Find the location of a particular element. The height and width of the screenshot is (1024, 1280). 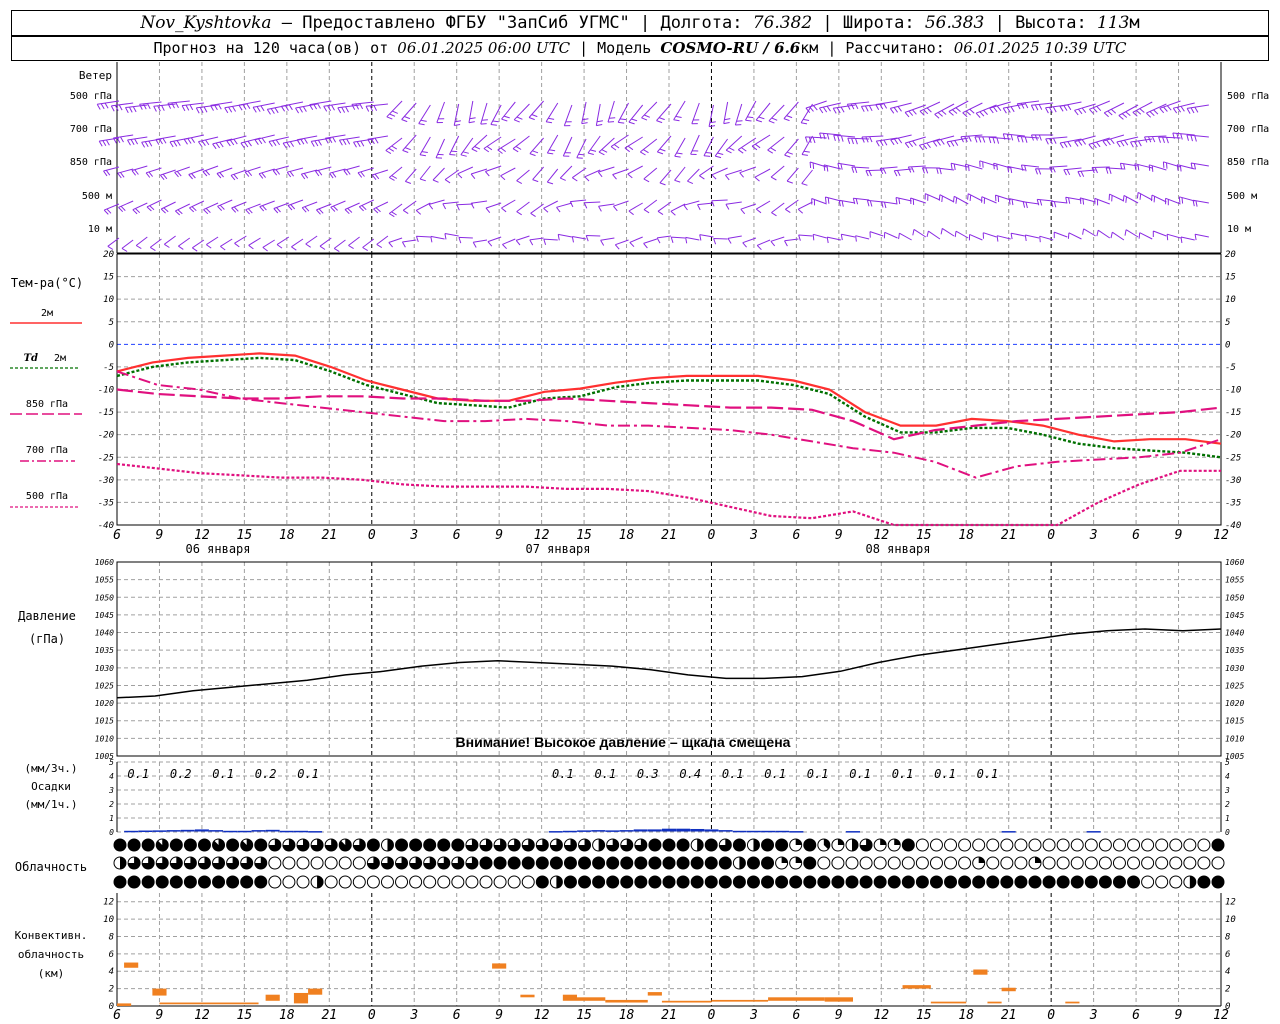

y-tick-label: 1045 is located at coordinates (104, 615).